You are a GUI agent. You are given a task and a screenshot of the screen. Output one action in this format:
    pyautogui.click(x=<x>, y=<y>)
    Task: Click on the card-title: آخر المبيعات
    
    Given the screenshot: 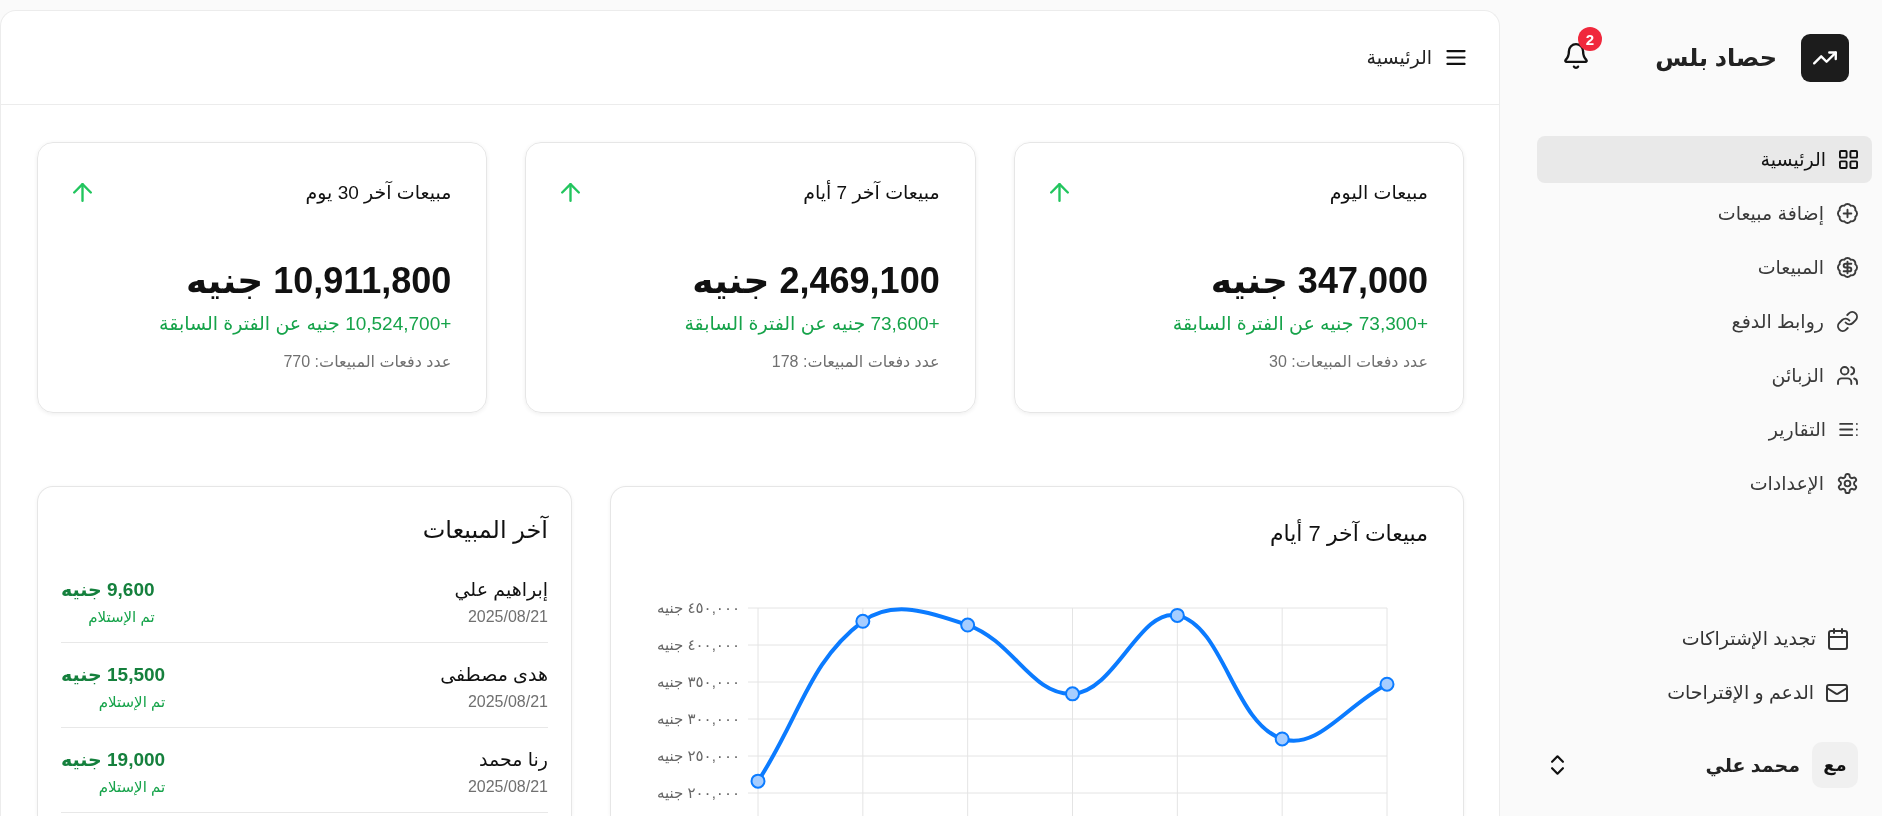 What is the action you would take?
    pyautogui.click(x=484, y=530)
    